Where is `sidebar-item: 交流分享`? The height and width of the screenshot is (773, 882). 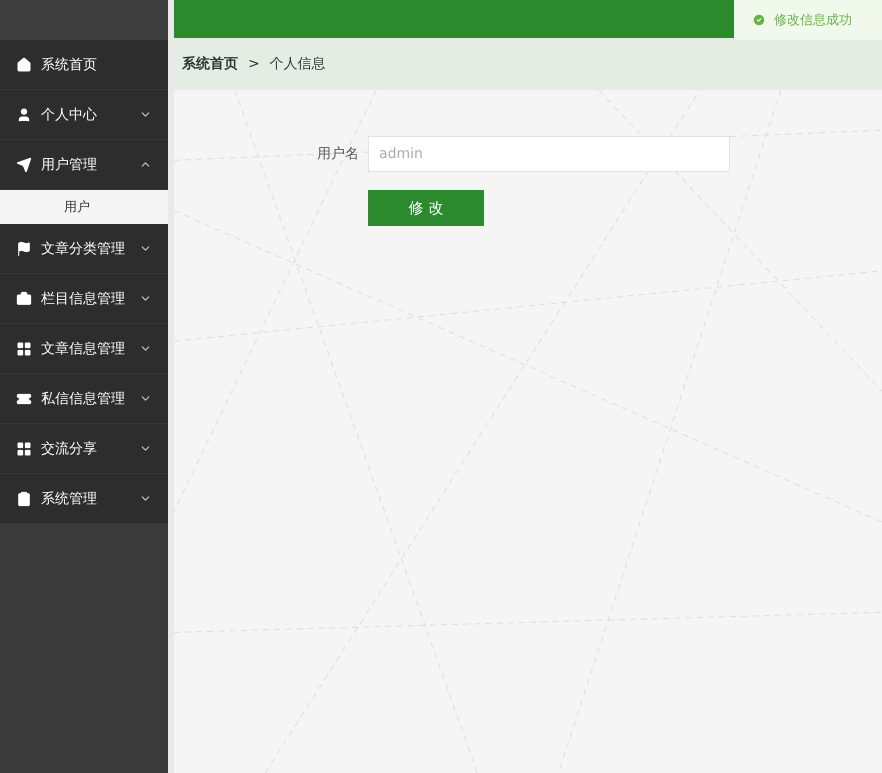
sidebar-item: 交流分享 is located at coordinates (84, 449).